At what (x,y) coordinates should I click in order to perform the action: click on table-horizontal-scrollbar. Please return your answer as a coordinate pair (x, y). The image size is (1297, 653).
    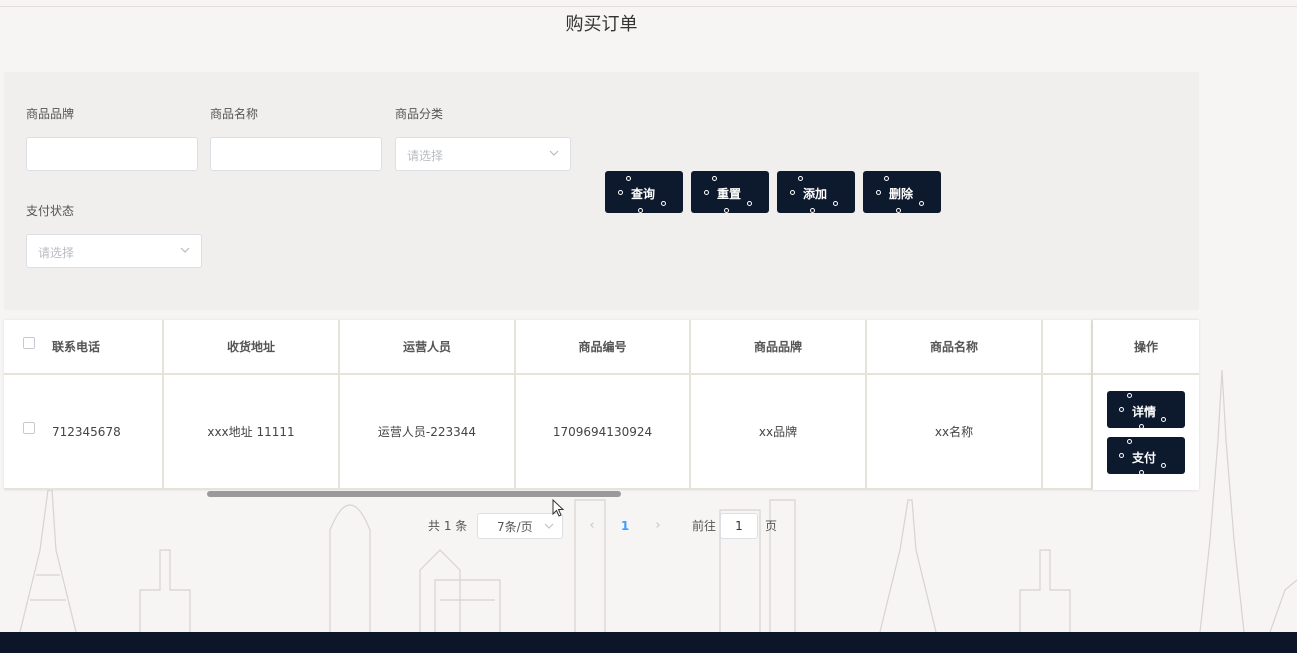
    Looking at the image, I should click on (414, 494).